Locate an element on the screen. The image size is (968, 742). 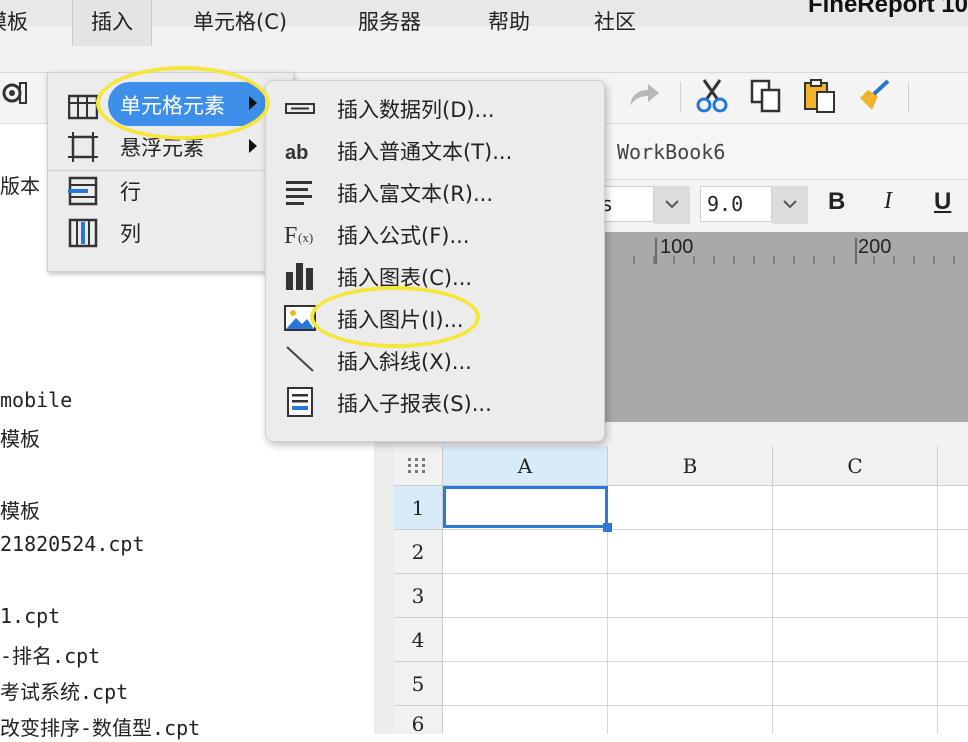
row-header-6: 6 is located at coordinates (418, 721).